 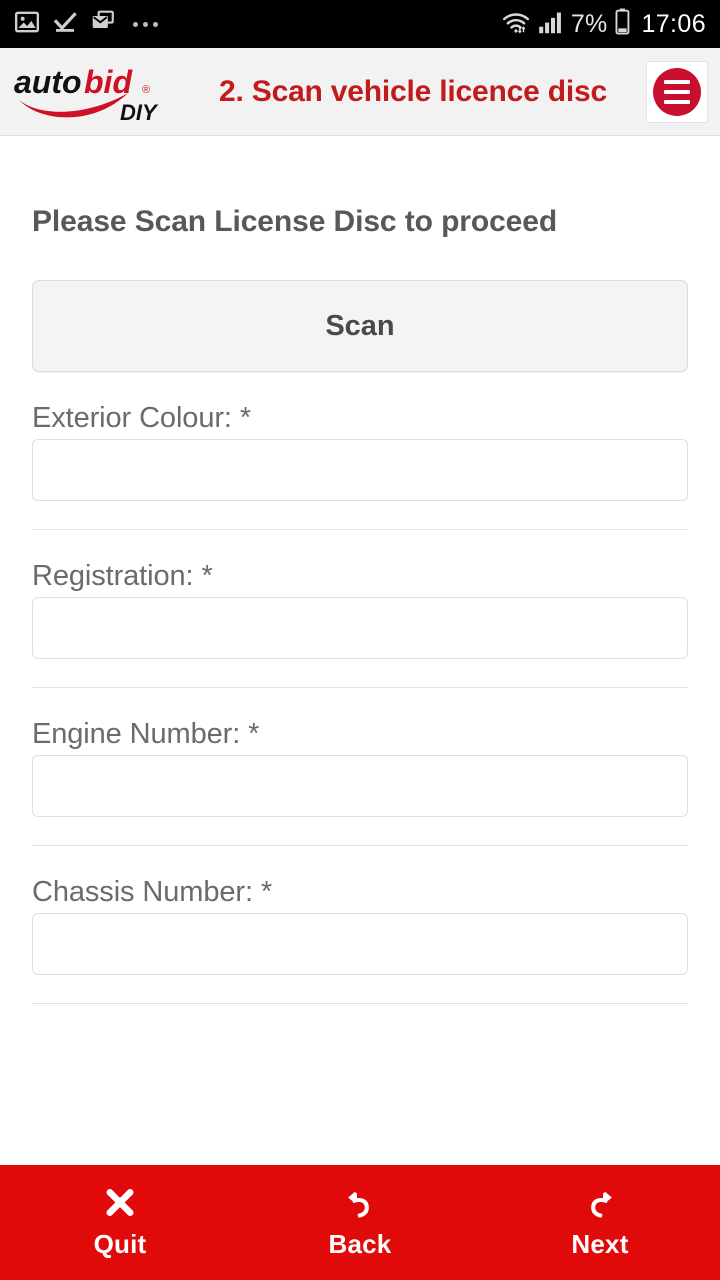 What do you see at coordinates (27, 24) in the screenshot?
I see `image-icon` at bounding box center [27, 24].